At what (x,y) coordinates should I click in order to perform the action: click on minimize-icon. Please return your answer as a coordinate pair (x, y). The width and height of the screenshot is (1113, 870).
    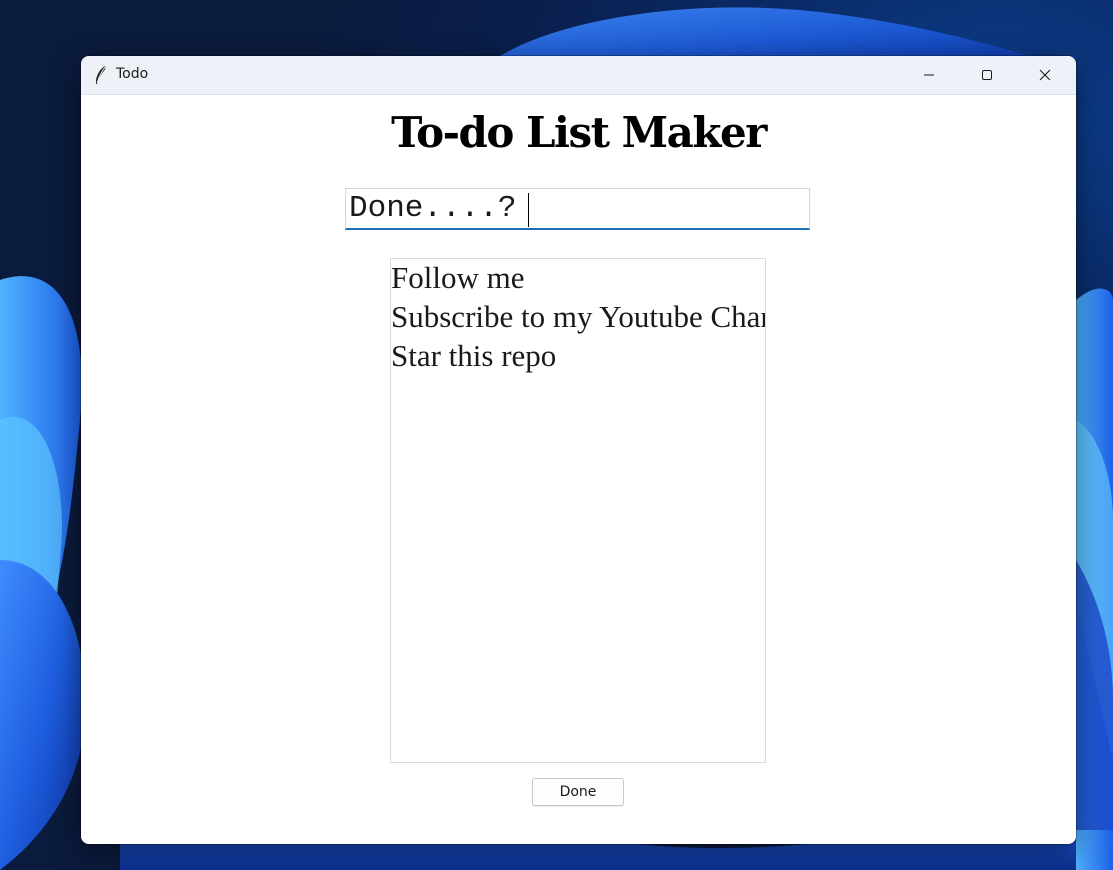
    Looking at the image, I should click on (929, 75).